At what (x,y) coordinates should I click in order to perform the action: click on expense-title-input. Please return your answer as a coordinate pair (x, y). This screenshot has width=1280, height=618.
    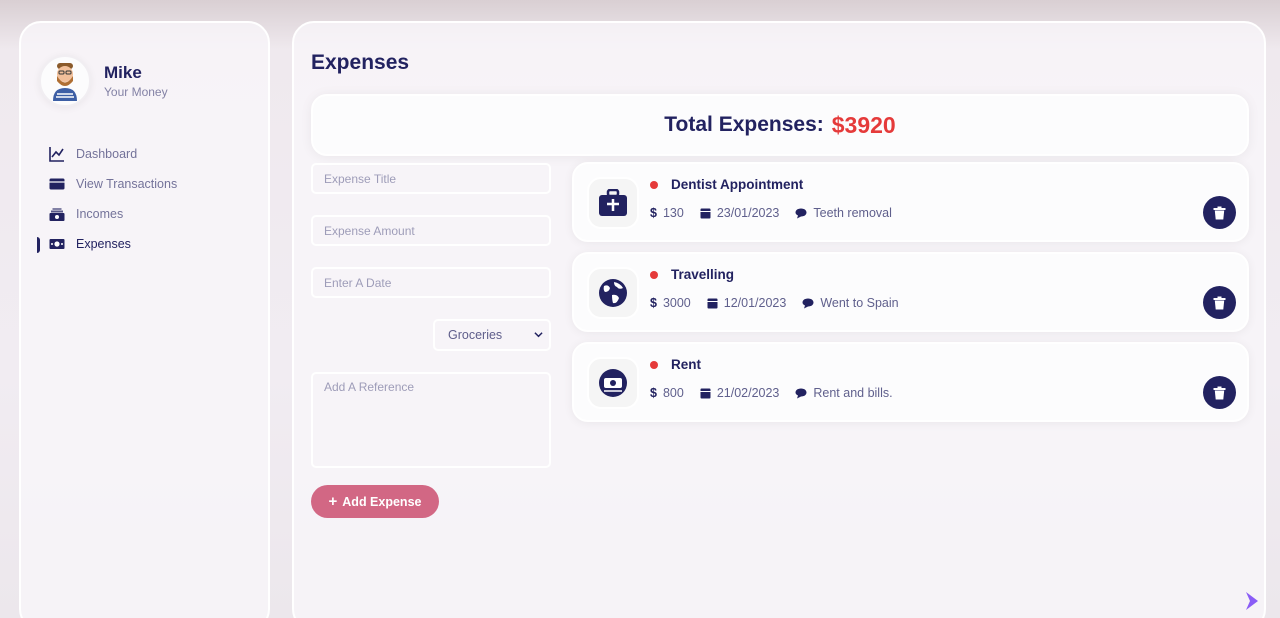
    Looking at the image, I should click on (431, 178).